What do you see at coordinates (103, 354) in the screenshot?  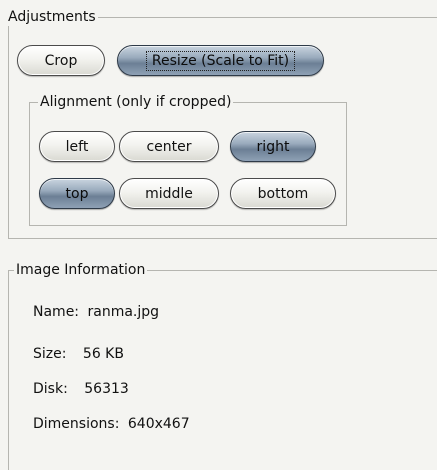 I see `size-value: 56 KB` at bounding box center [103, 354].